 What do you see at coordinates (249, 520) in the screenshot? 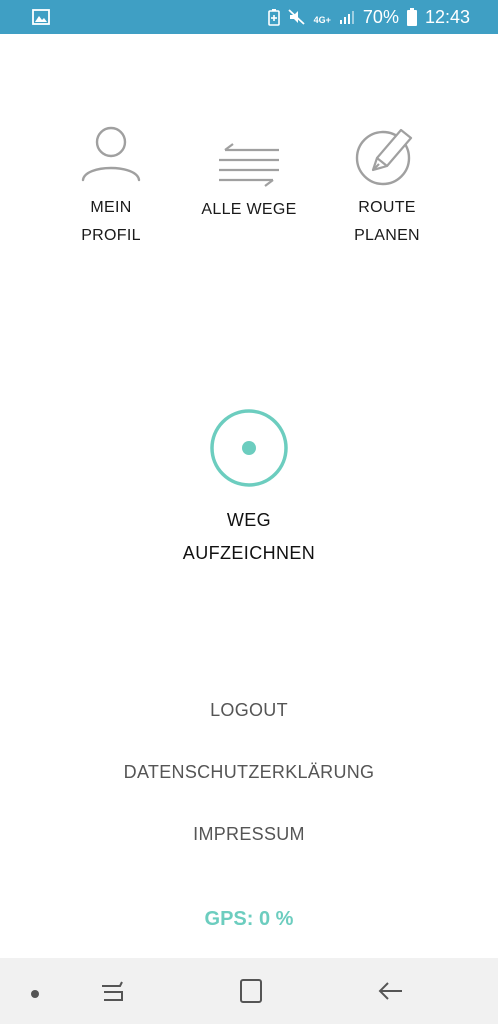
I see `record-route-line1: WEG` at bounding box center [249, 520].